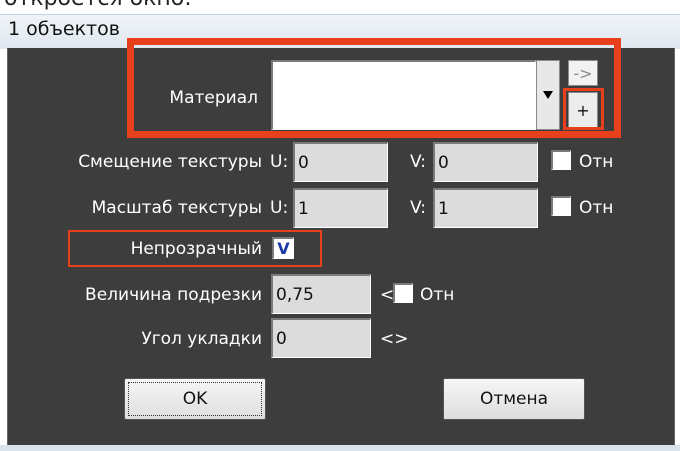 Image resolution: width=680 pixels, height=451 pixels. I want to click on trim-label: Величина подрезки, so click(173, 295).